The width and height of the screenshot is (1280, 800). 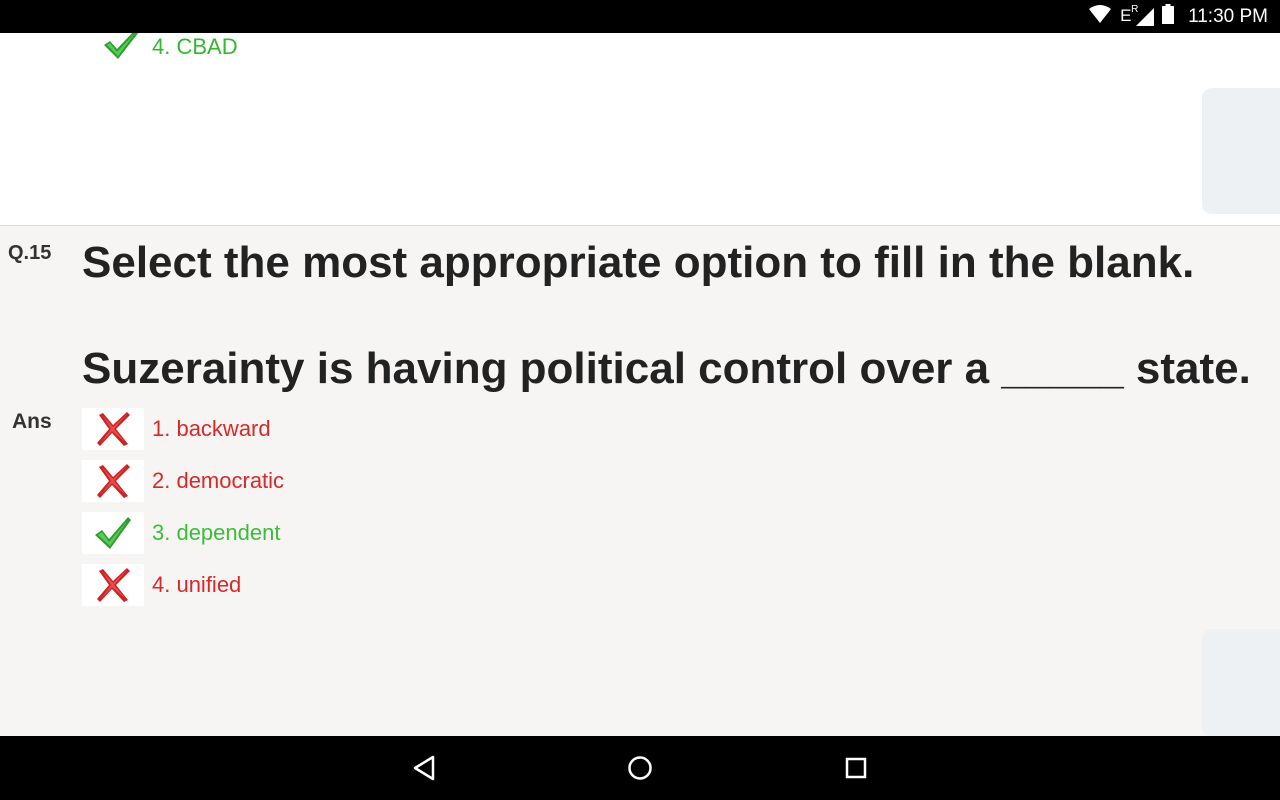 I want to click on option-1: 1. backward, so click(x=183, y=429).